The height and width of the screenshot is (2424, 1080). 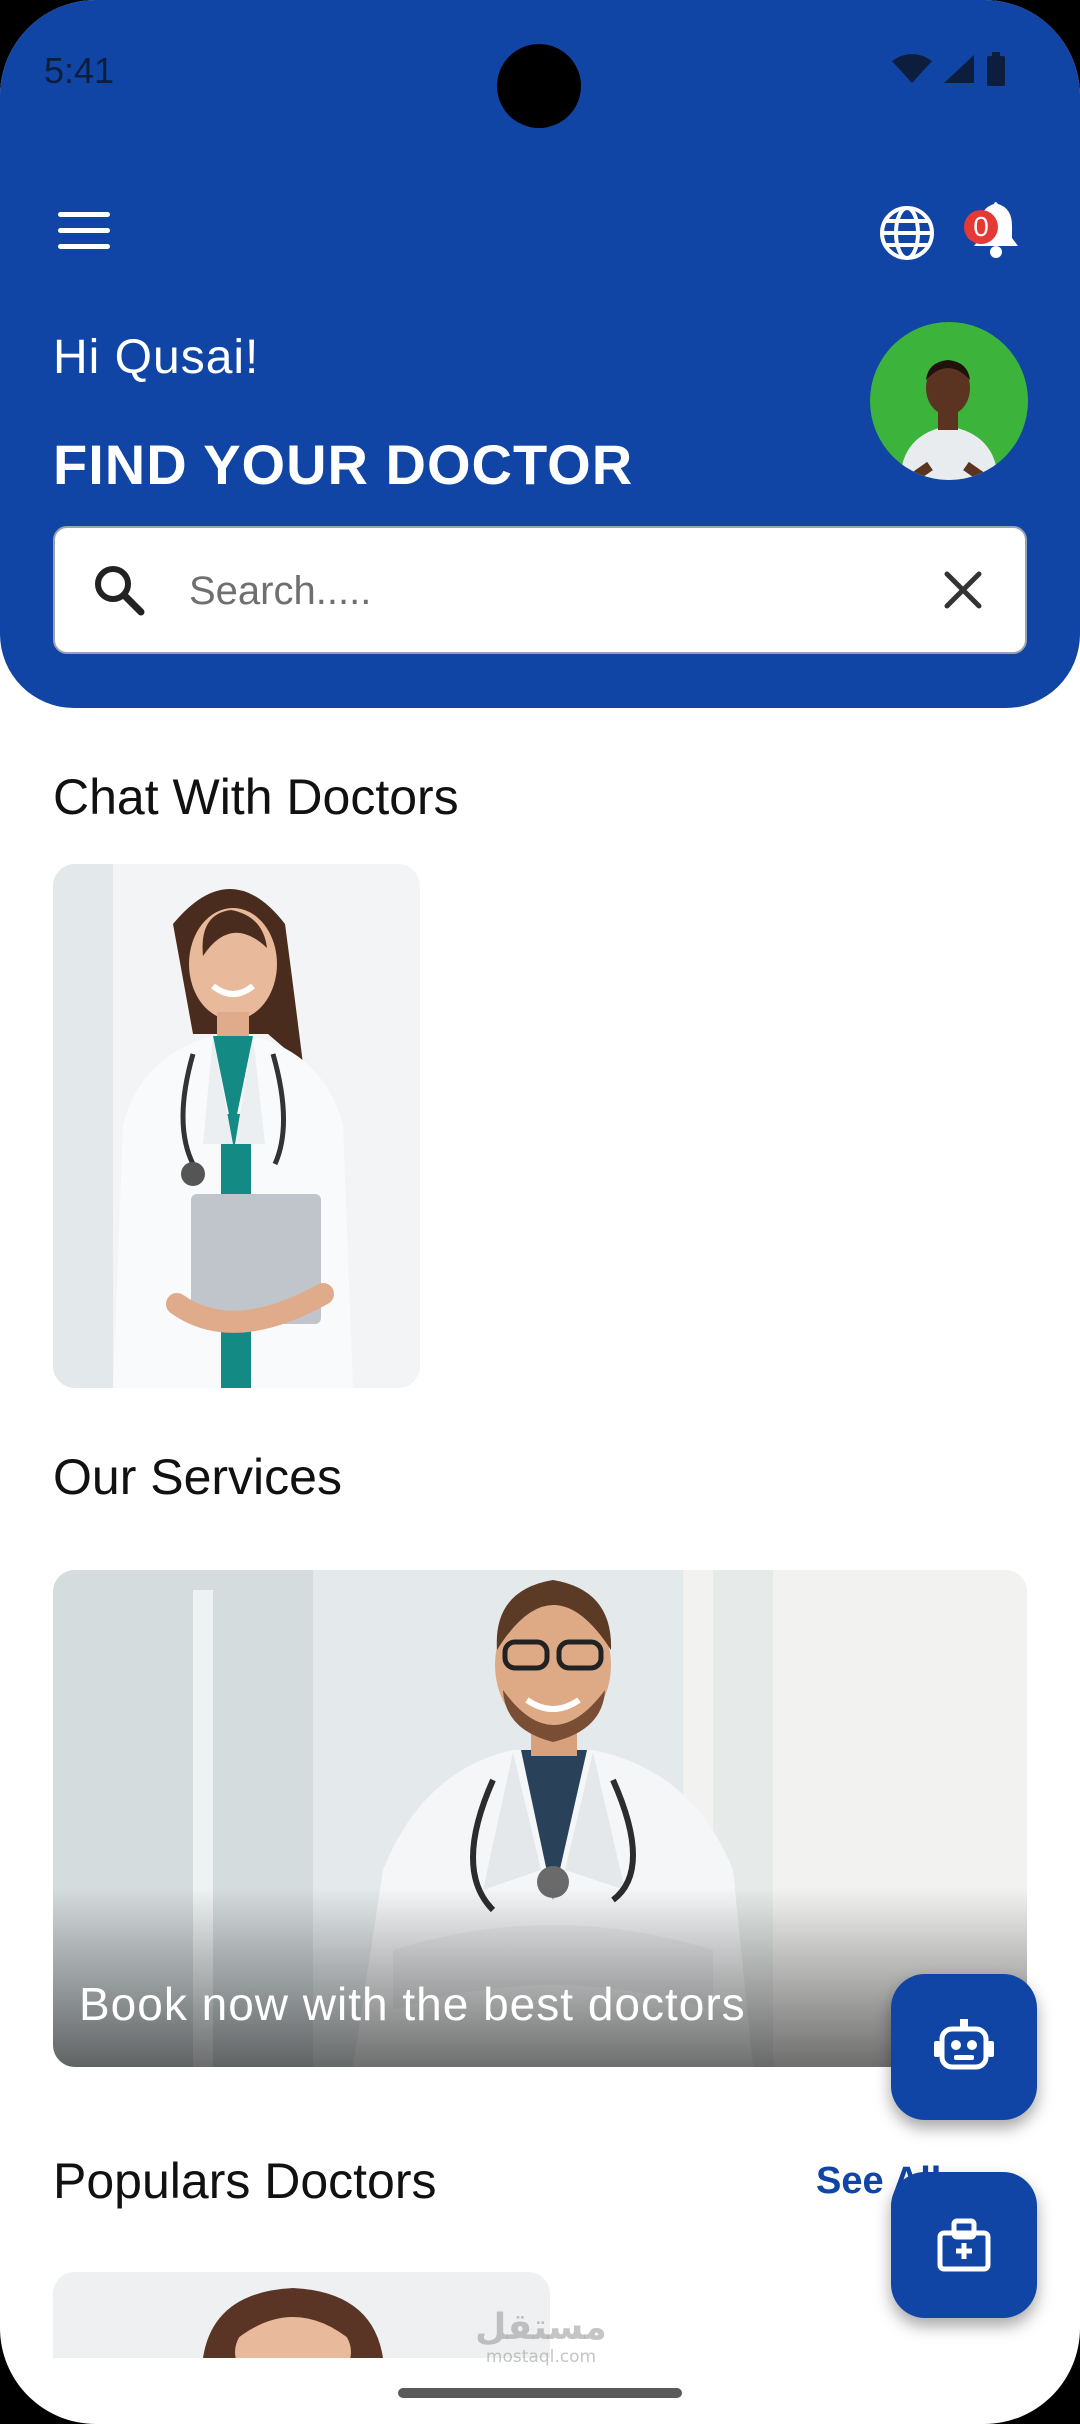 What do you see at coordinates (541, 2327) in the screenshot?
I see `watermark-arabic: مستقل` at bounding box center [541, 2327].